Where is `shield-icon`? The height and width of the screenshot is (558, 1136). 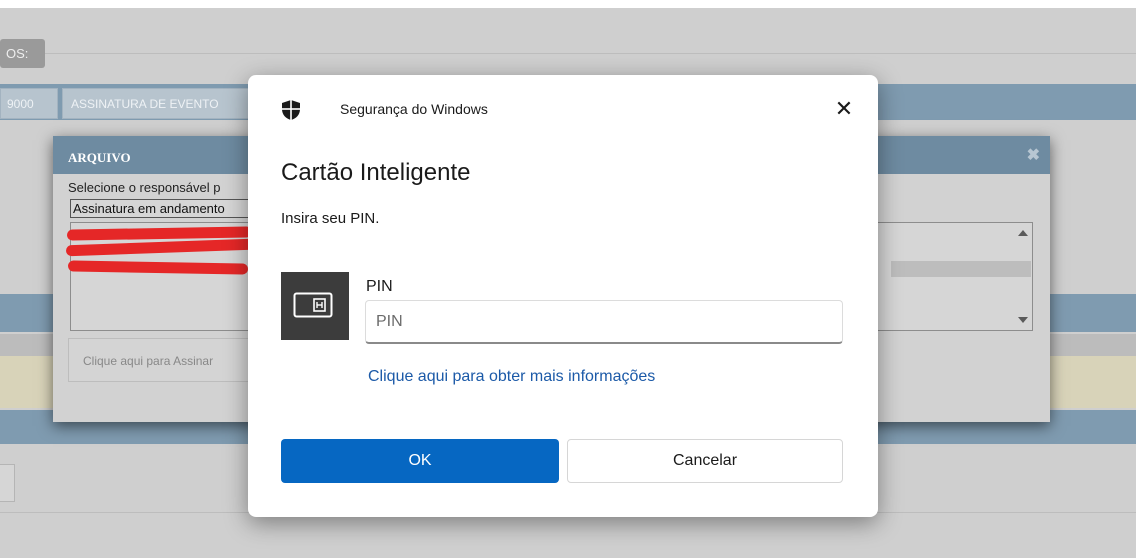
shield-icon is located at coordinates (291, 110).